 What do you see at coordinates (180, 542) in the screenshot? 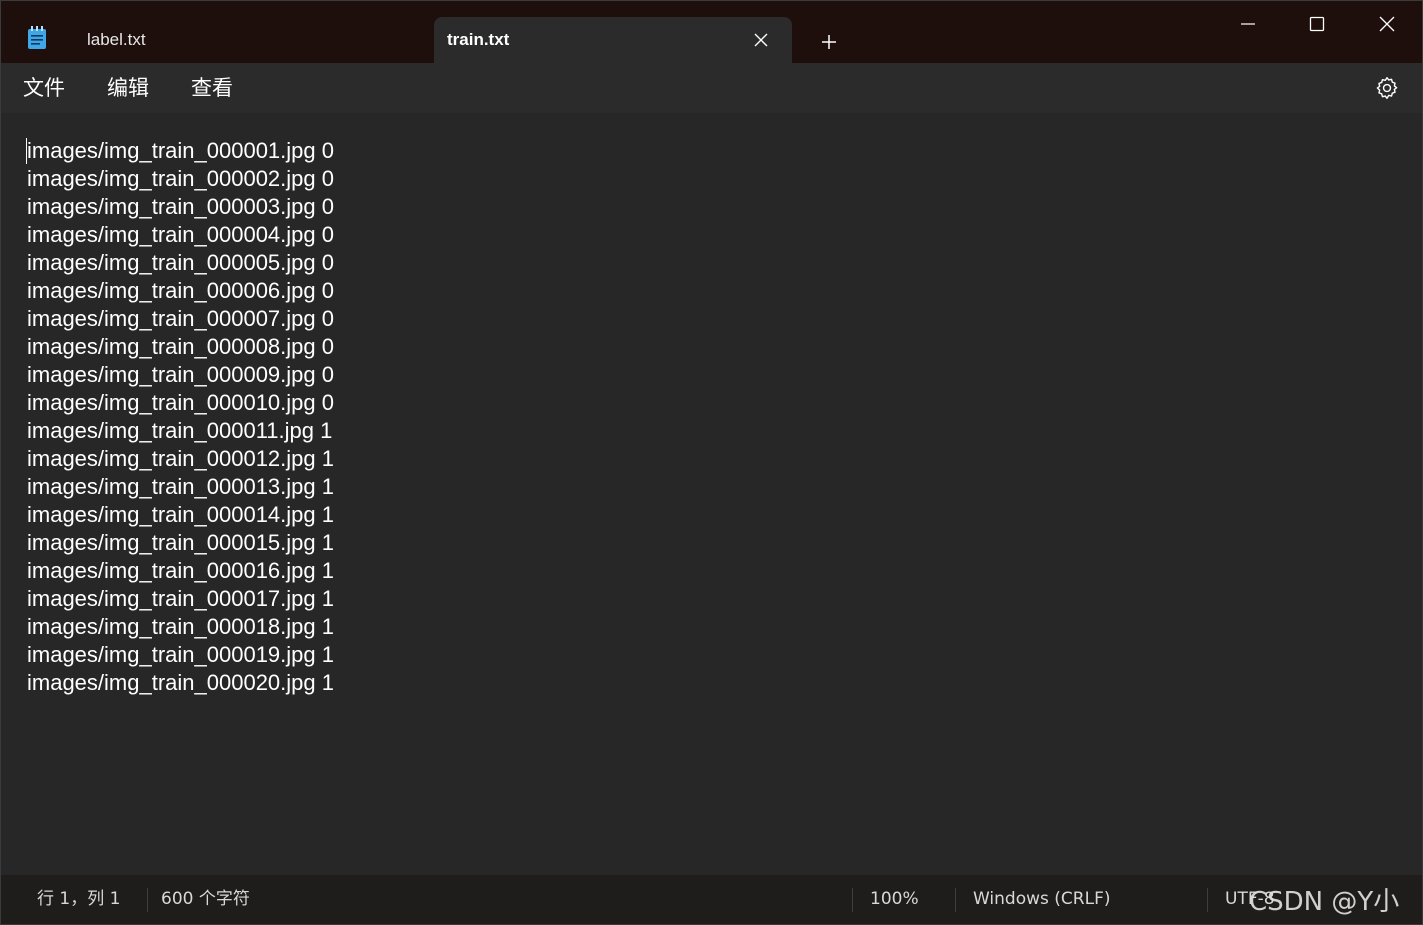
I see `text-line: images/img_train_000015.jpg 1` at bounding box center [180, 542].